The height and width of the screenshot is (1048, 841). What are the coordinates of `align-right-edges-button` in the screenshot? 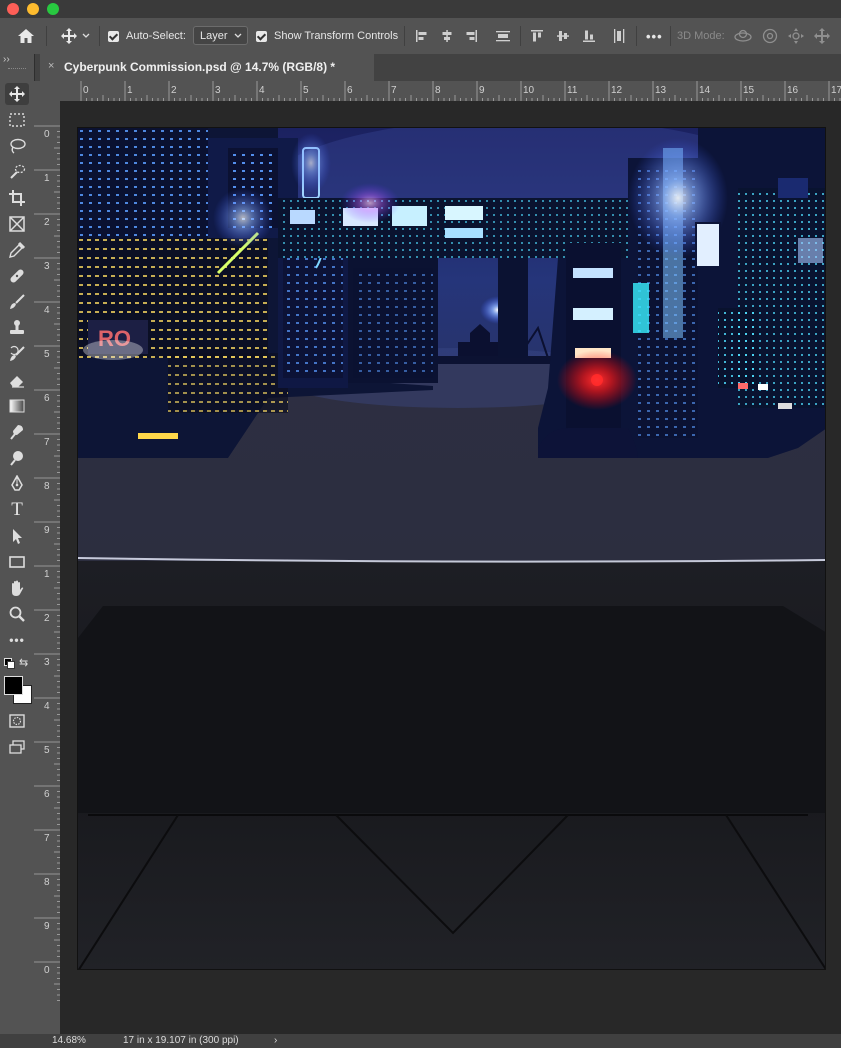 It's located at (471, 36).